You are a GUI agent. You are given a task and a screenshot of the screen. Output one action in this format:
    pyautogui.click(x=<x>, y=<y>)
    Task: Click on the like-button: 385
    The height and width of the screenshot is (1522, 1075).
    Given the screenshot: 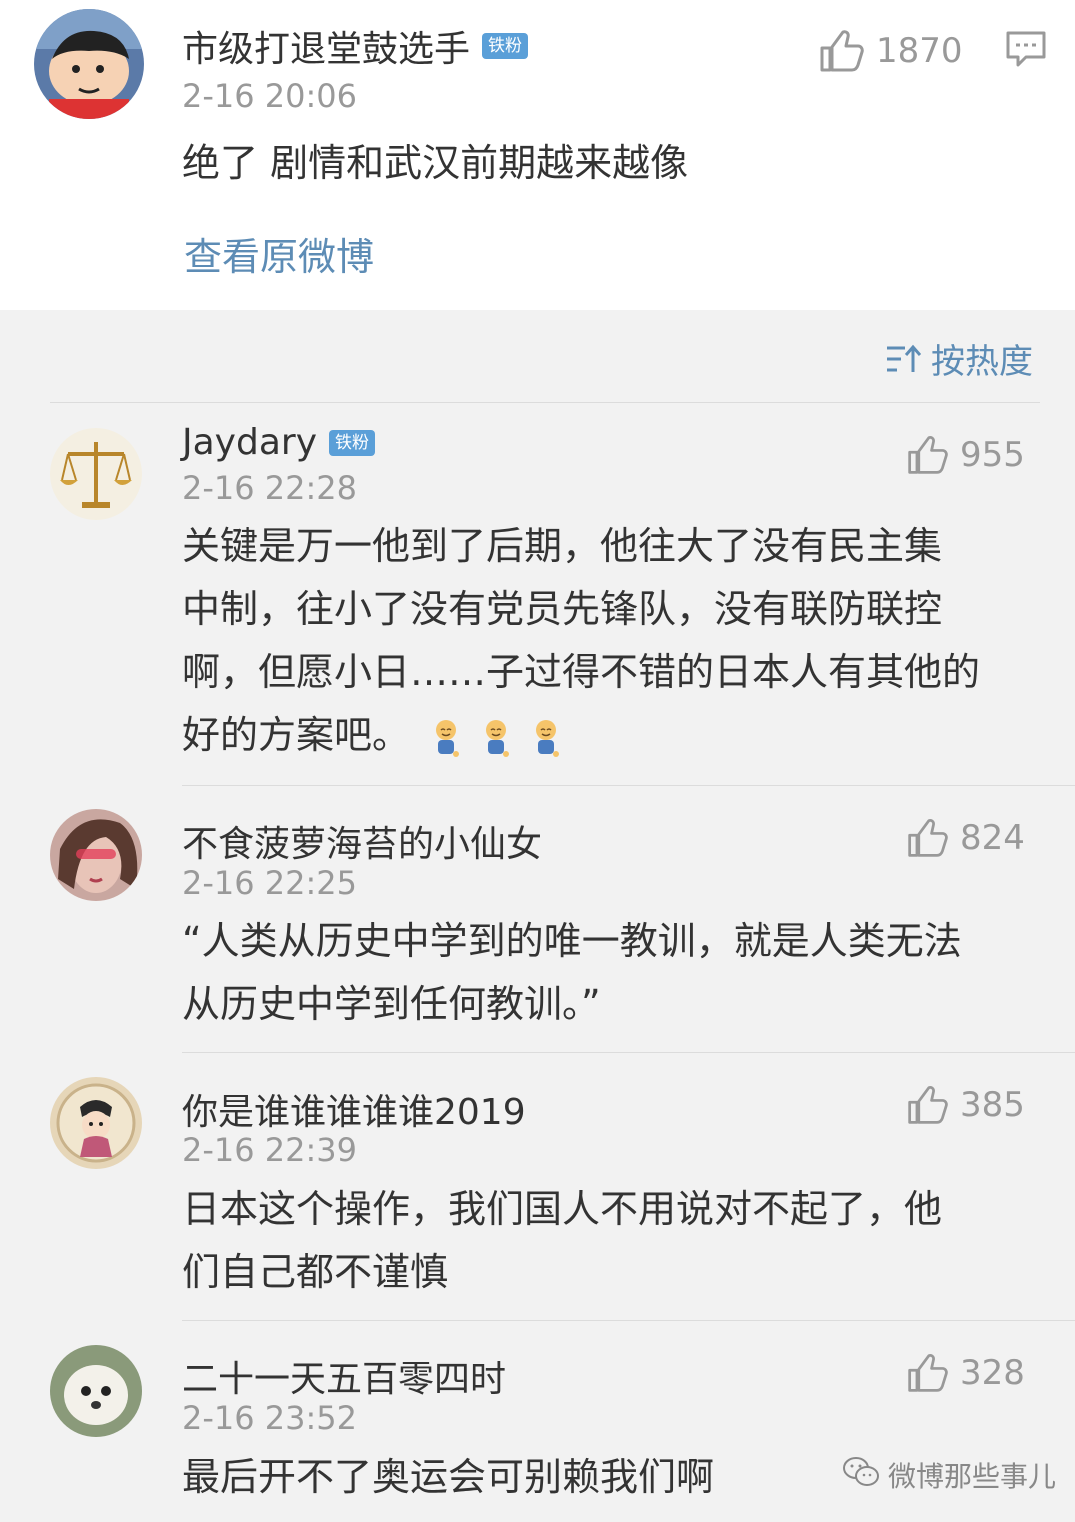 What is the action you would take?
    pyautogui.click(x=965, y=1105)
    